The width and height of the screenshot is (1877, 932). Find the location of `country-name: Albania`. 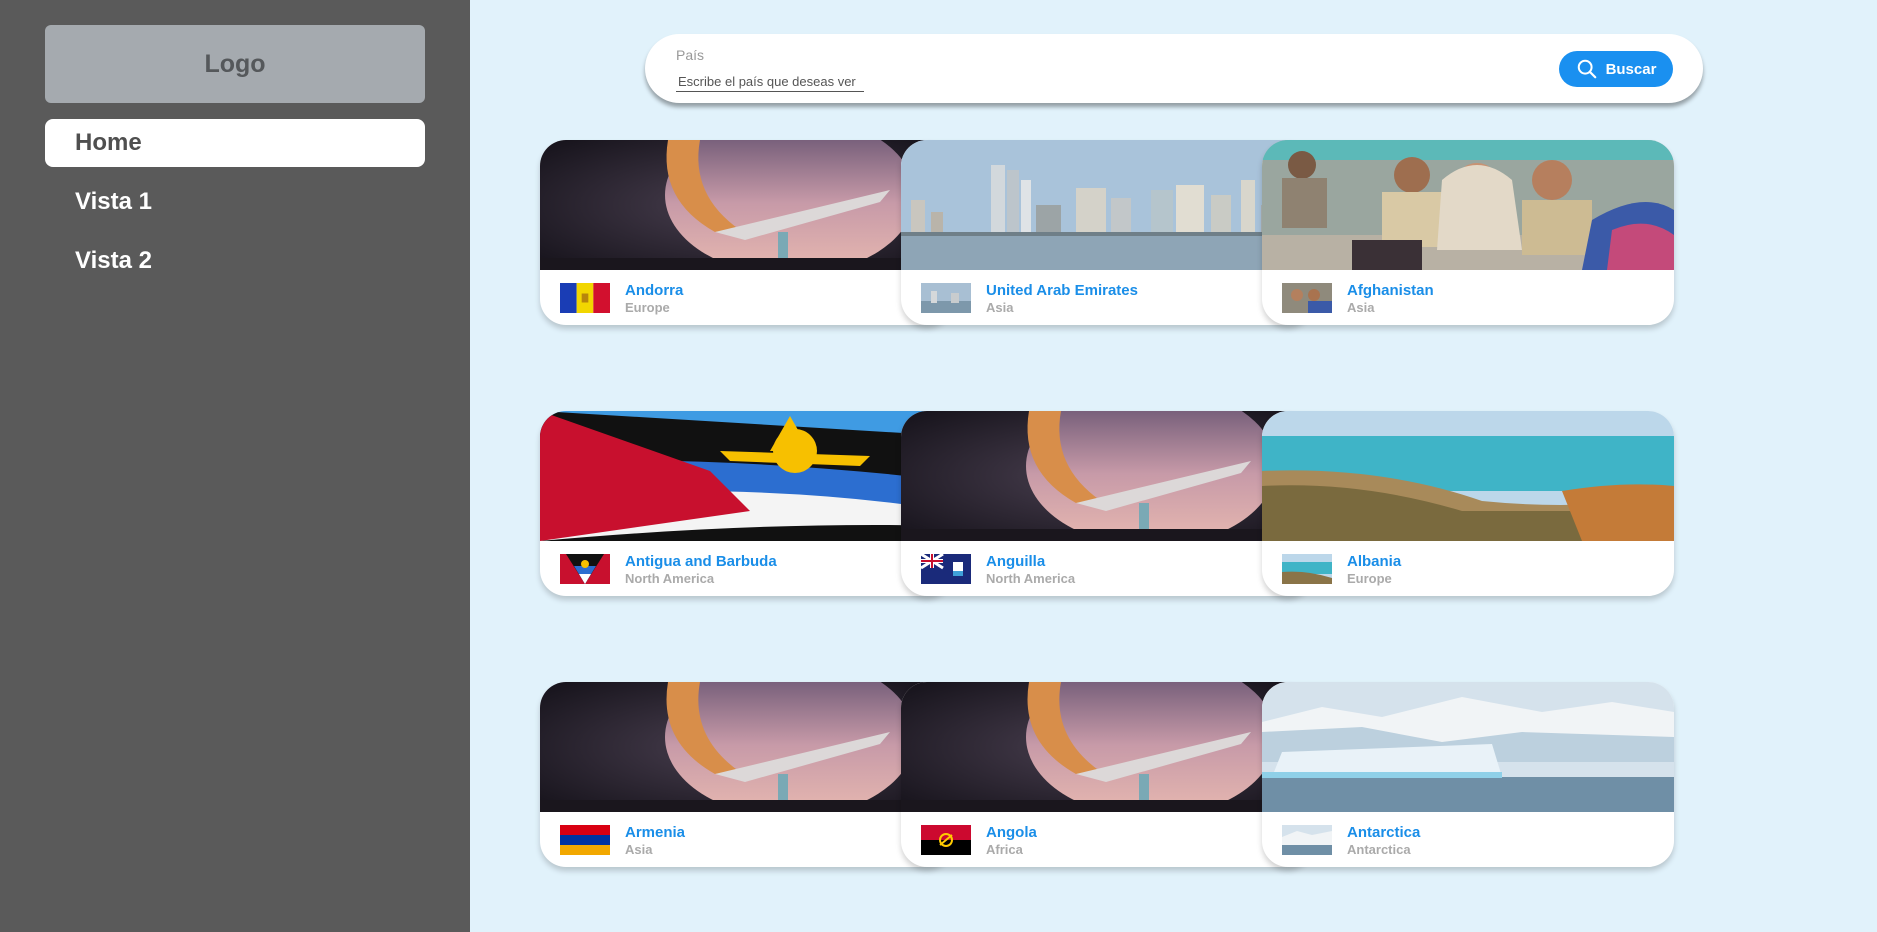

country-name: Albania is located at coordinates (1374, 561).